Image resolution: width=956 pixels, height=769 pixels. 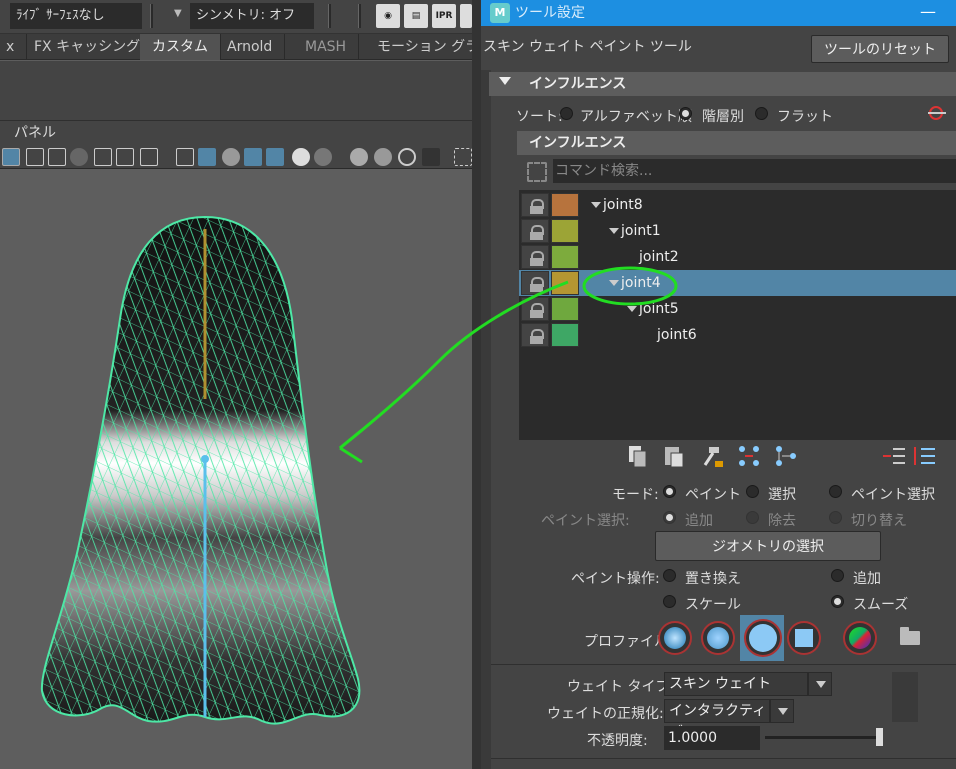 What do you see at coordinates (103, 157) in the screenshot?
I see `field-chart-icon` at bounding box center [103, 157].